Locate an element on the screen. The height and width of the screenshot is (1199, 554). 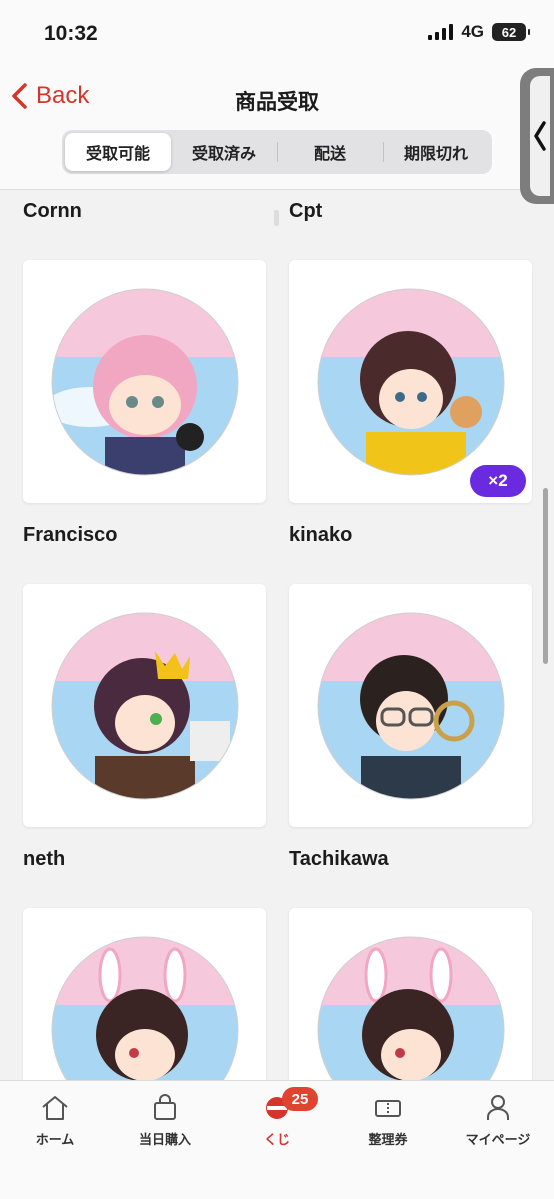
status-indicators: 4G 62 is located at coordinates (479, 32).